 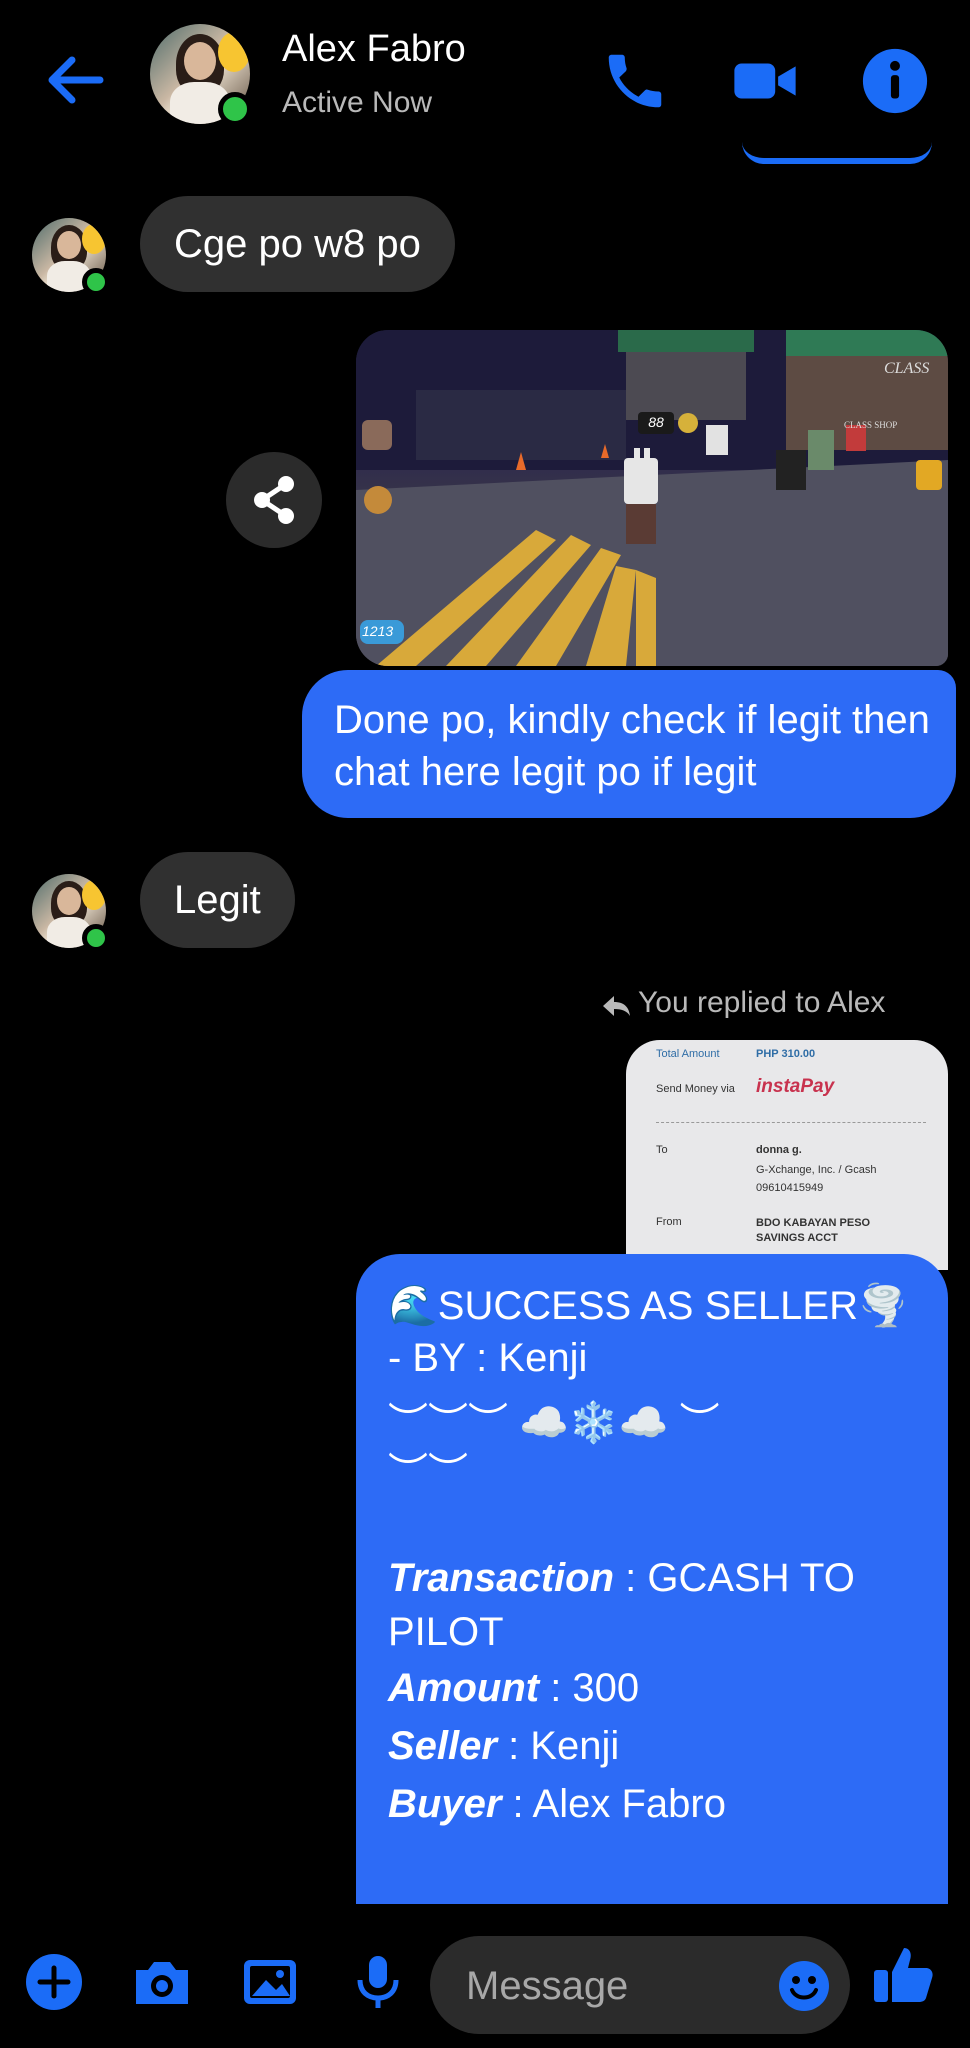 I want to click on game-screenshot-image: 88 1213 CLASS CLASS SHOP, so click(x=652, y=498).